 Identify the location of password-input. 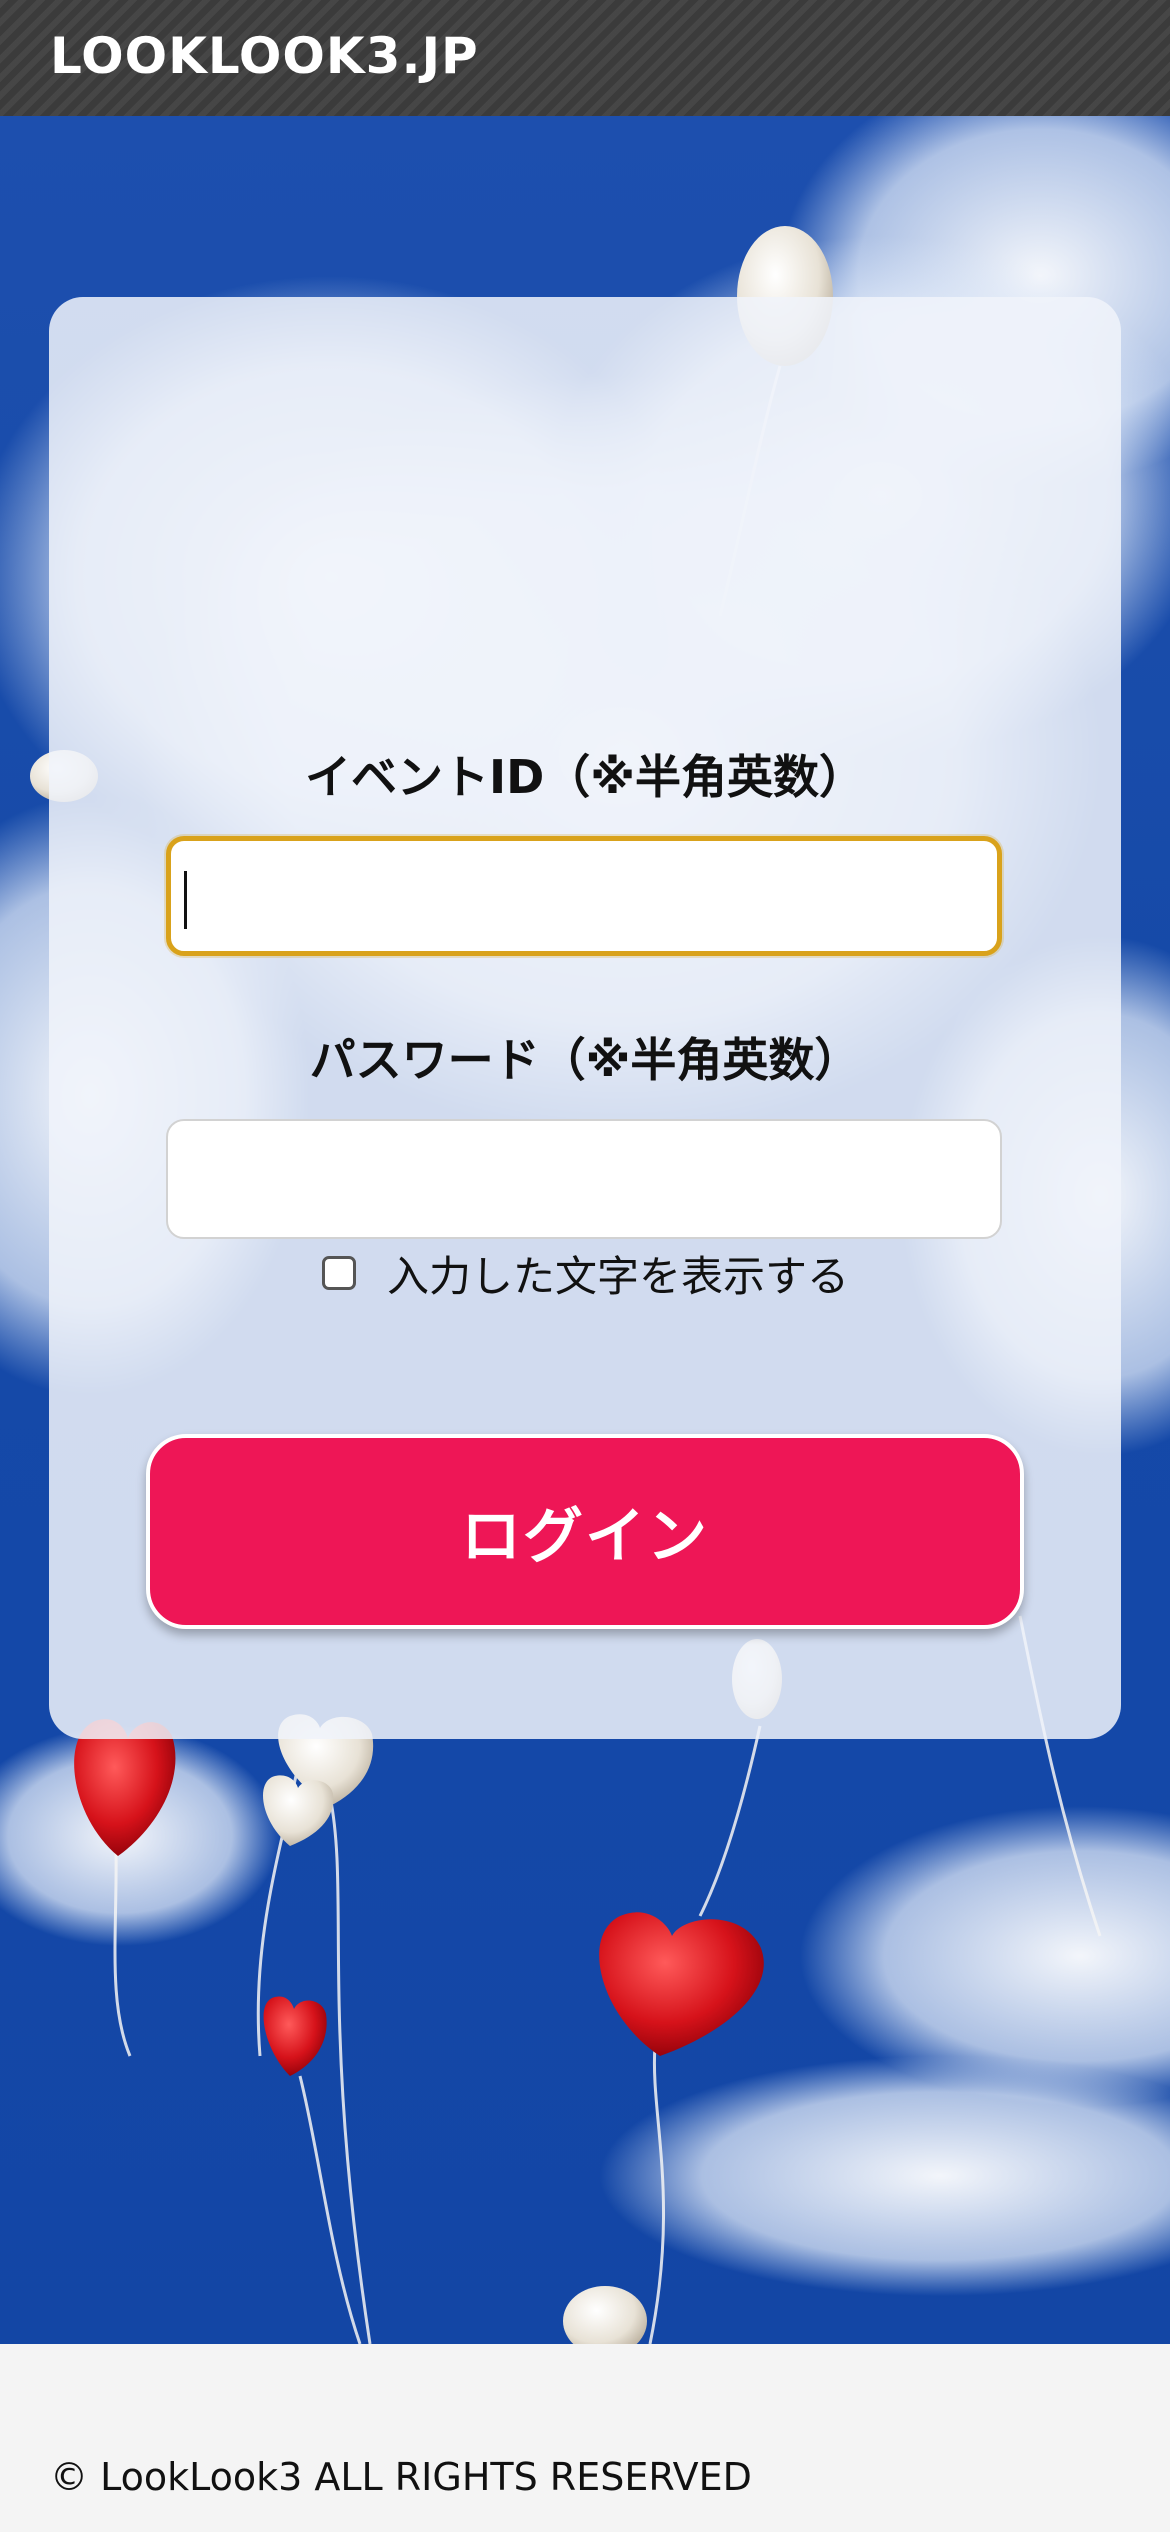
(586, 1180).